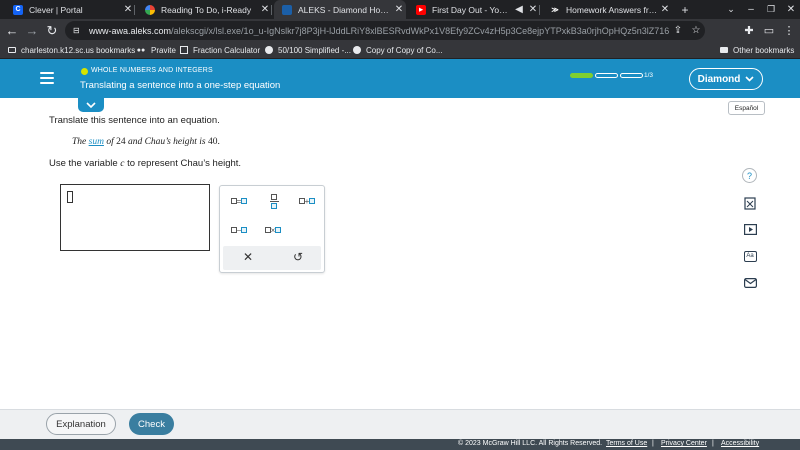 This screenshot has width=800, height=450. What do you see at coordinates (110, 142) in the screenshot?
I see `sentence-text: of` at bounding box center [110, 142].